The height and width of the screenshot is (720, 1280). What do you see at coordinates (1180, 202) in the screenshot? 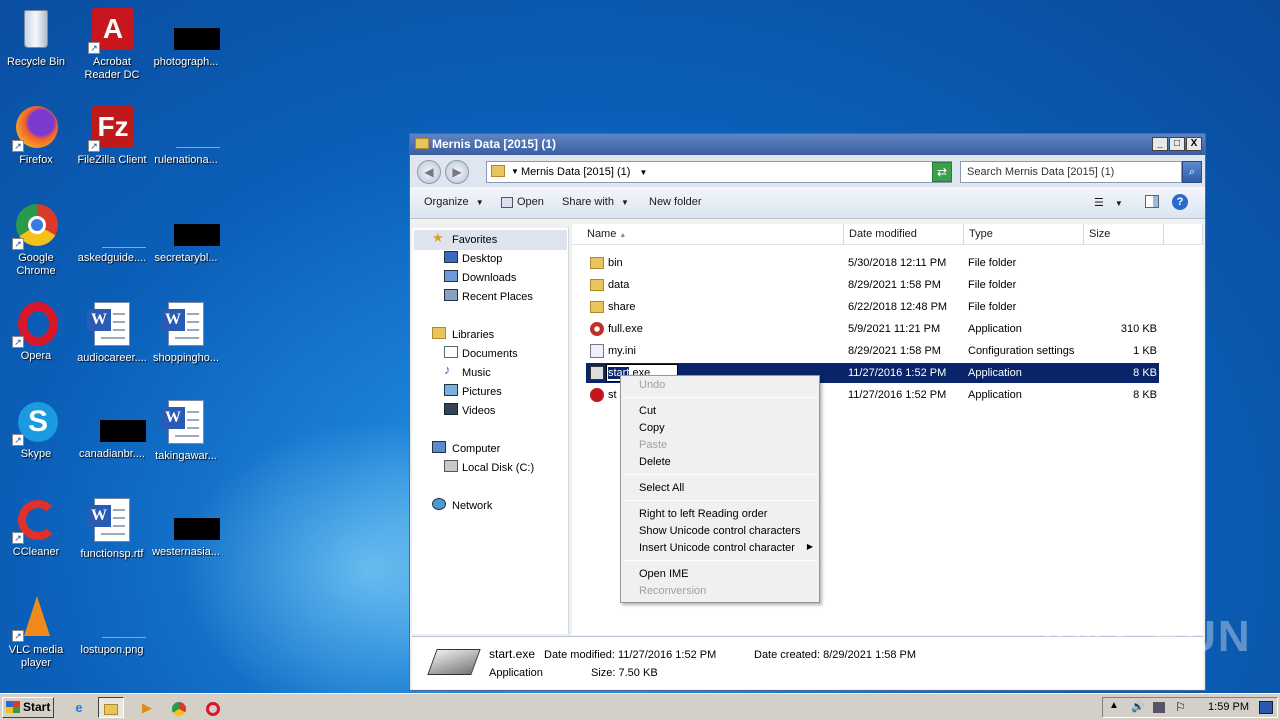
I see `help-icon: ?` at bounding box center [1180, 202].